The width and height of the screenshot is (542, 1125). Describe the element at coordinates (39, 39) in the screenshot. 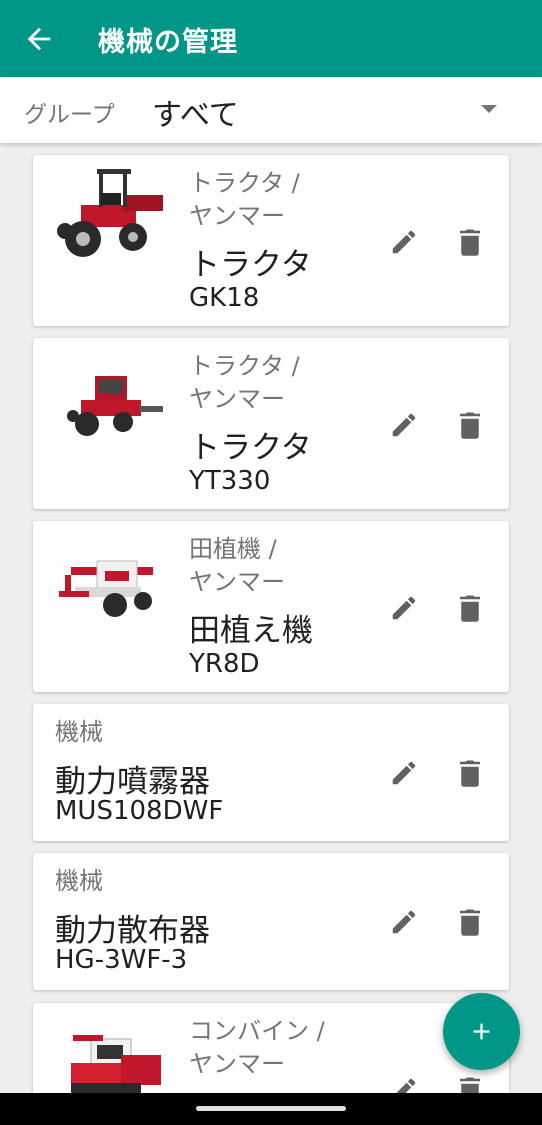

I see `arrow-left-icon` at that location.